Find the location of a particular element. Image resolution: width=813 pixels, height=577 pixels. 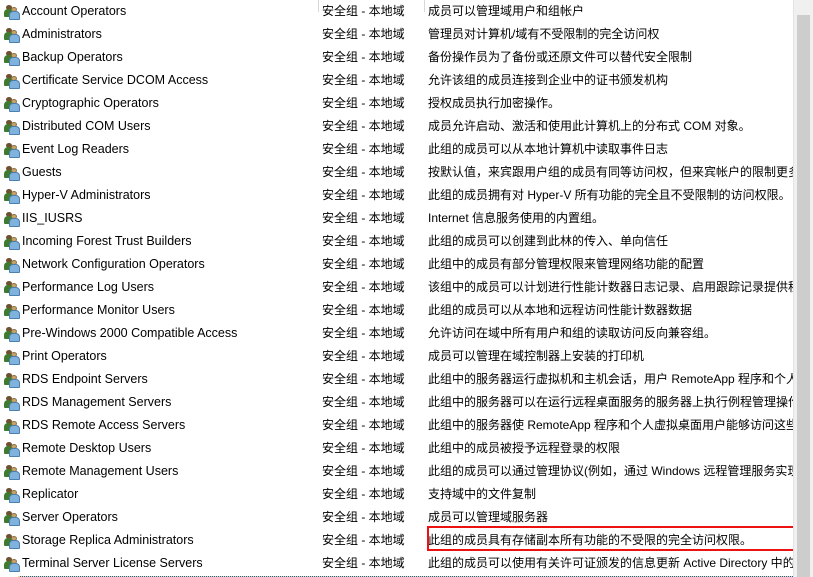

group-name-cell: Hyper-V Administrators is located at coordinates (86, 195).